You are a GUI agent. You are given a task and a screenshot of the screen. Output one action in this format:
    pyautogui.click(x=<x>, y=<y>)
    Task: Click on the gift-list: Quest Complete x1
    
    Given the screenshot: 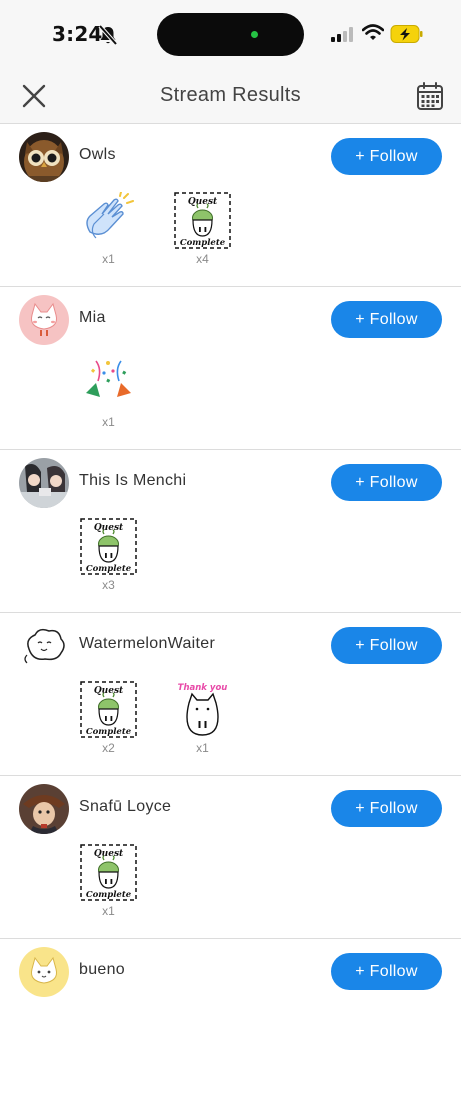 What is the action you would take?
    pyautogui.click(x=108, y=881)
    